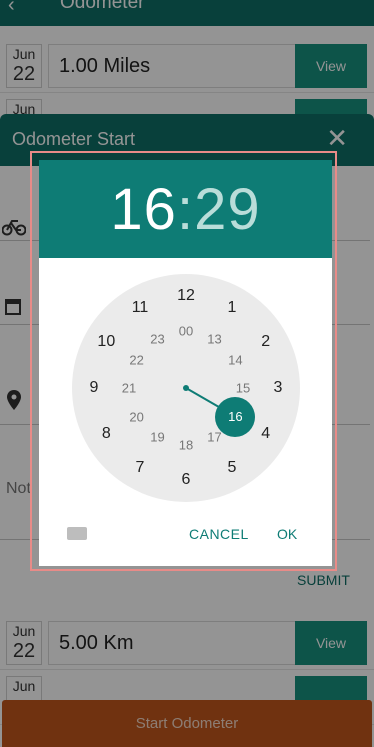 The width and height of the screenshot is (374, 747). I want to click on hour-option-8: 8, so click(106, 434).